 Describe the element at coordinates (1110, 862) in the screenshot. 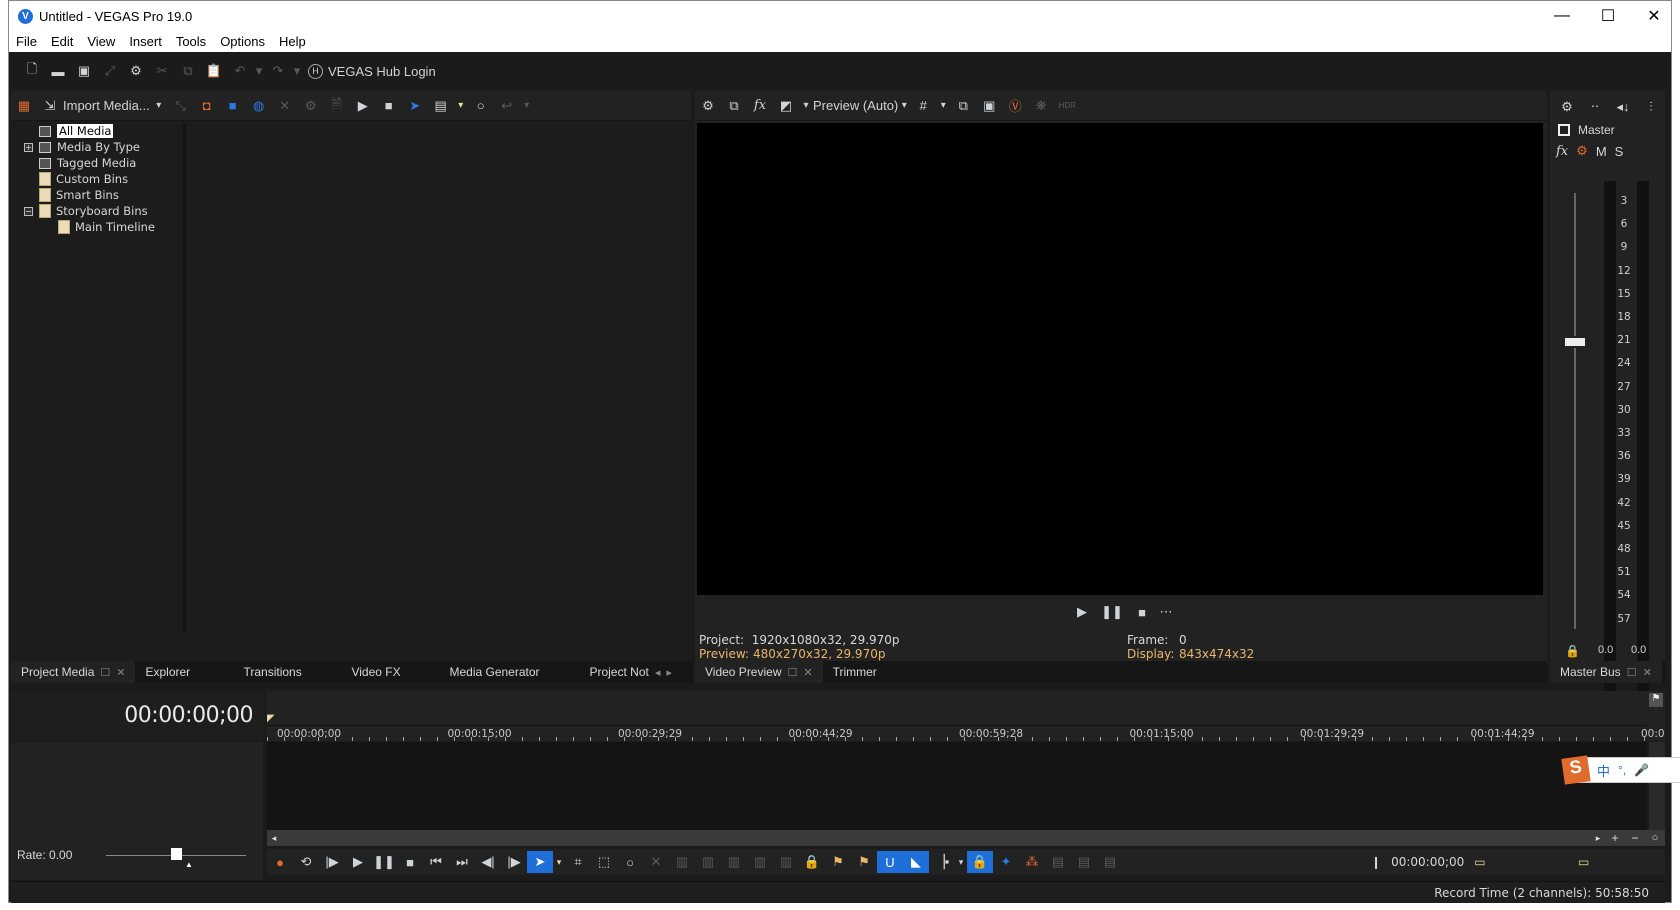

I see `event-crop-icon: ▤` at that location.